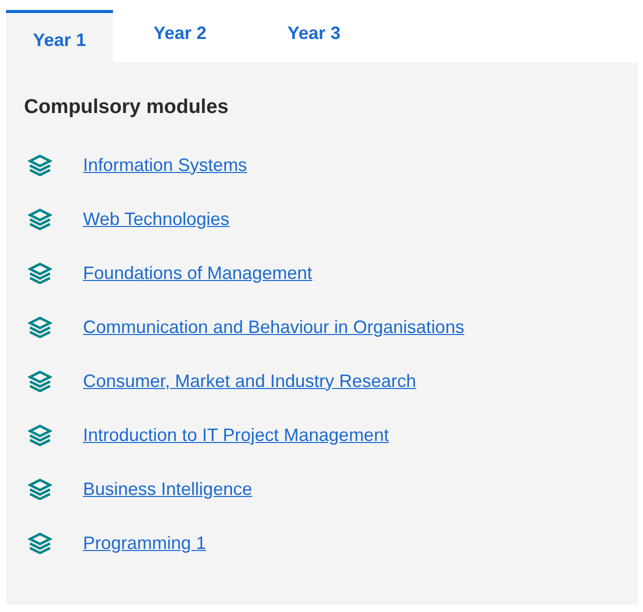 The height and width of the screenshot is (612, 643). I want to click on module-link: Information Systems, so click(165, 165).